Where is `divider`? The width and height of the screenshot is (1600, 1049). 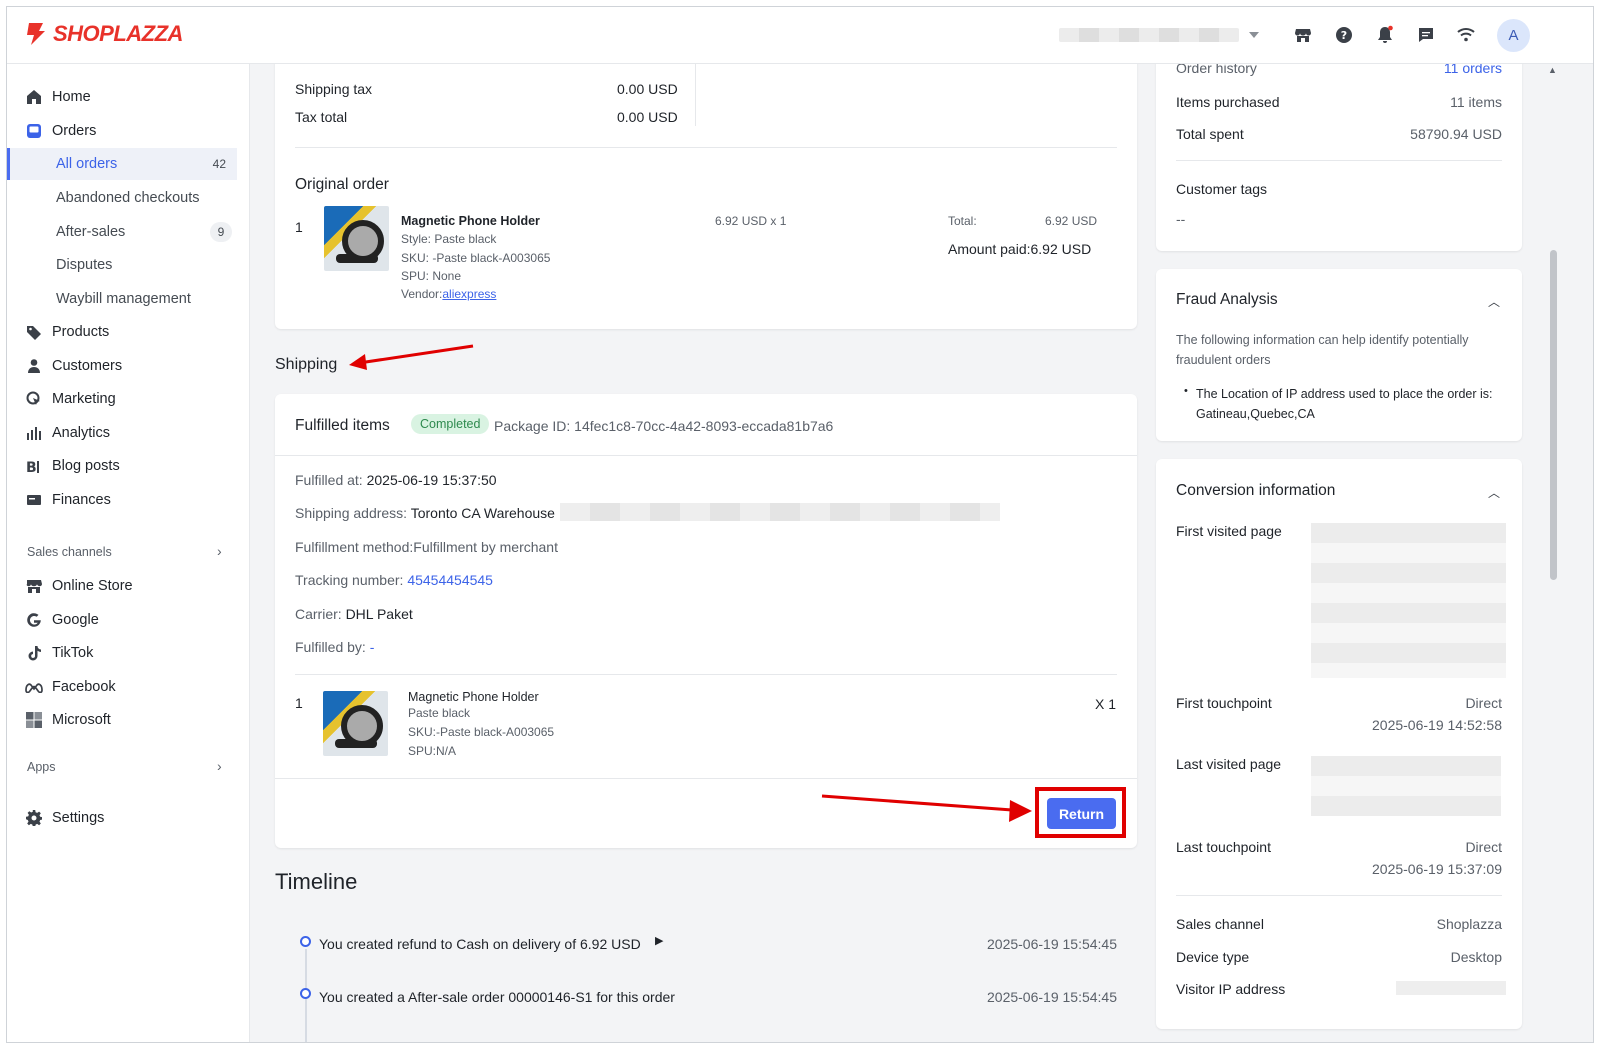
divider is located at coordinates (706, 455).